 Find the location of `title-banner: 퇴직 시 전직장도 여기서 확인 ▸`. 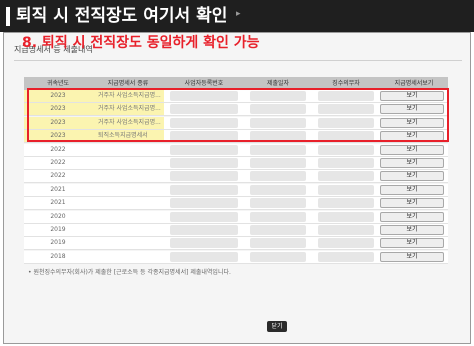

title-banner: 퇴직 시 전직장도 여기서 확인 ▸ is located at coordinates (237, 16).